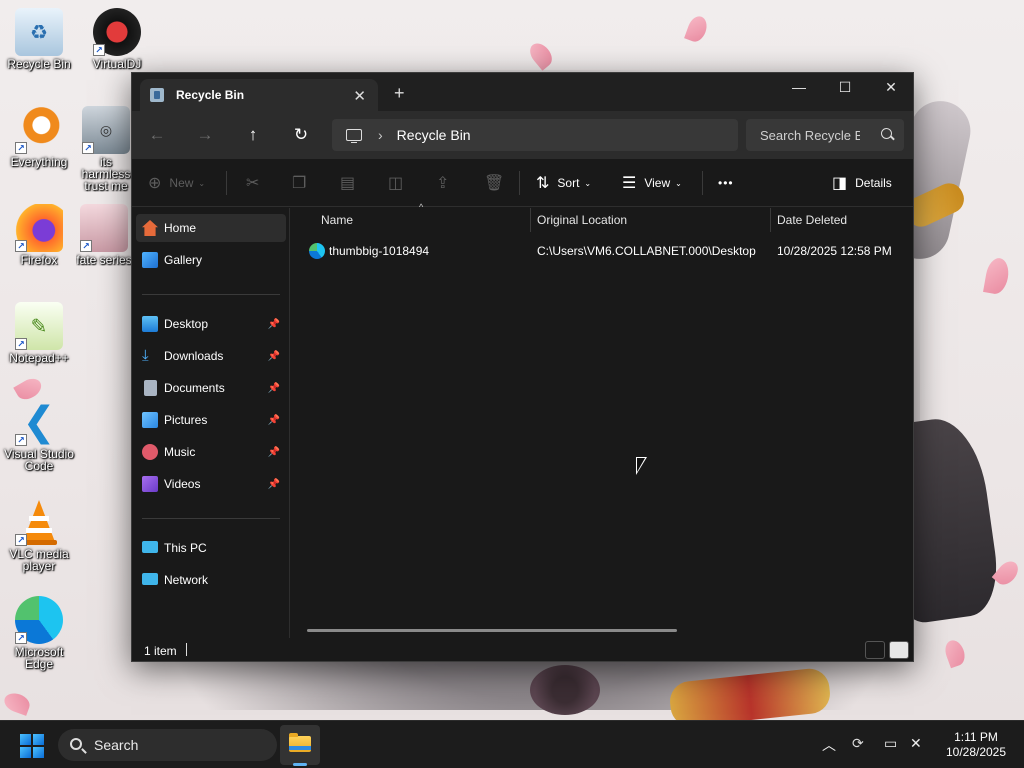 The image size is (1024, 768). Describe the element at coordinates (106, 130) in the screenshot. I see `cd-icon: ◎ ↗` at that location.